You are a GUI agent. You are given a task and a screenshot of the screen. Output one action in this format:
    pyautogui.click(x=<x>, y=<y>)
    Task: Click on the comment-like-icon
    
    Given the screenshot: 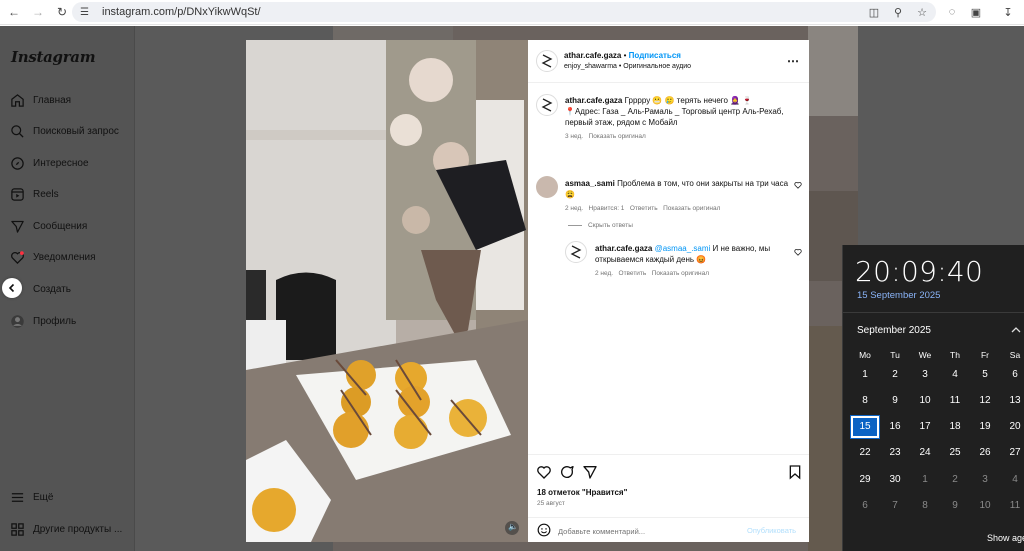 What is the action you would take?
    pyautogui.click(x=798, y=185)
    